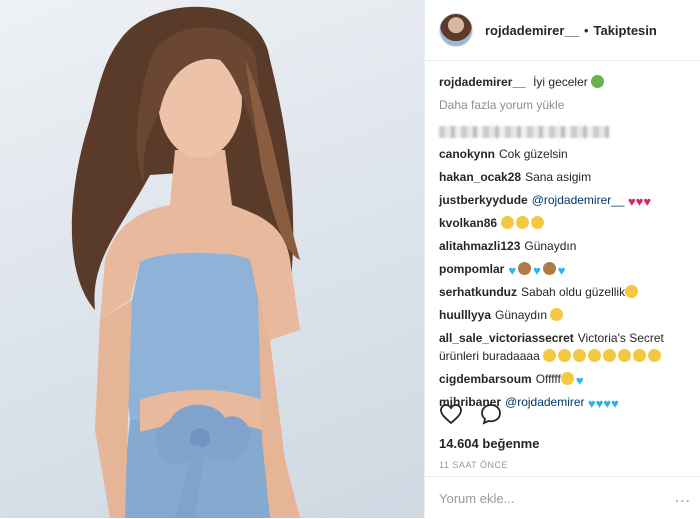 Image resolution: width=700 pixels, height=519 pixels. What do you see at coordinates (471, 269) in the screenshot?
I see `comment-username: pompomlar` at bounding box center [471, 269].